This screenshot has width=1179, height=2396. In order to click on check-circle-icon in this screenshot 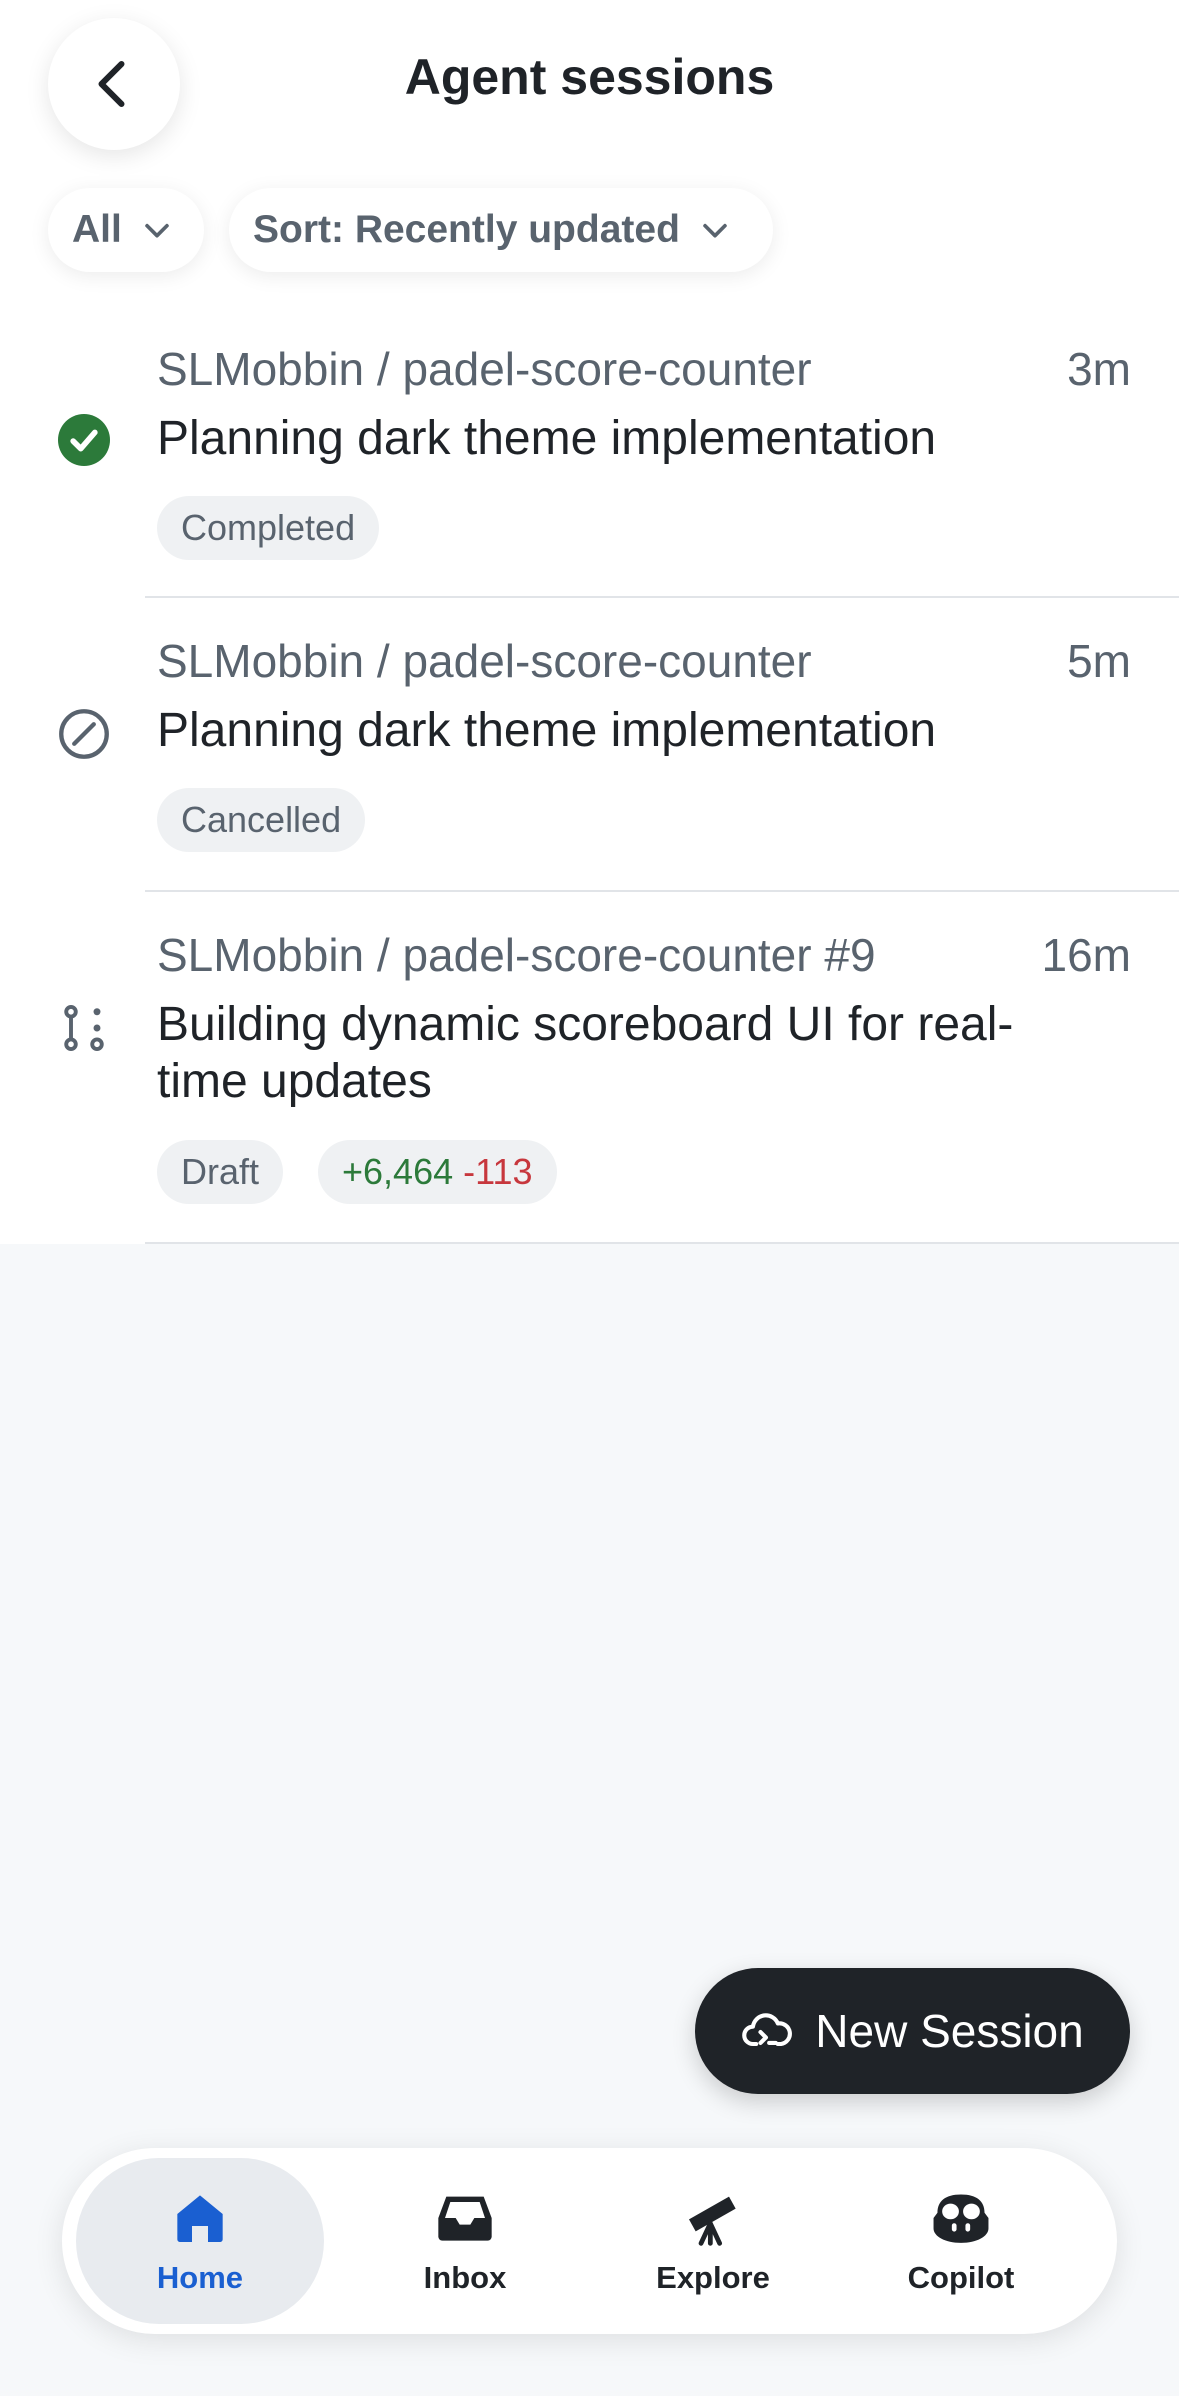, I will do `click(84, 440)`.